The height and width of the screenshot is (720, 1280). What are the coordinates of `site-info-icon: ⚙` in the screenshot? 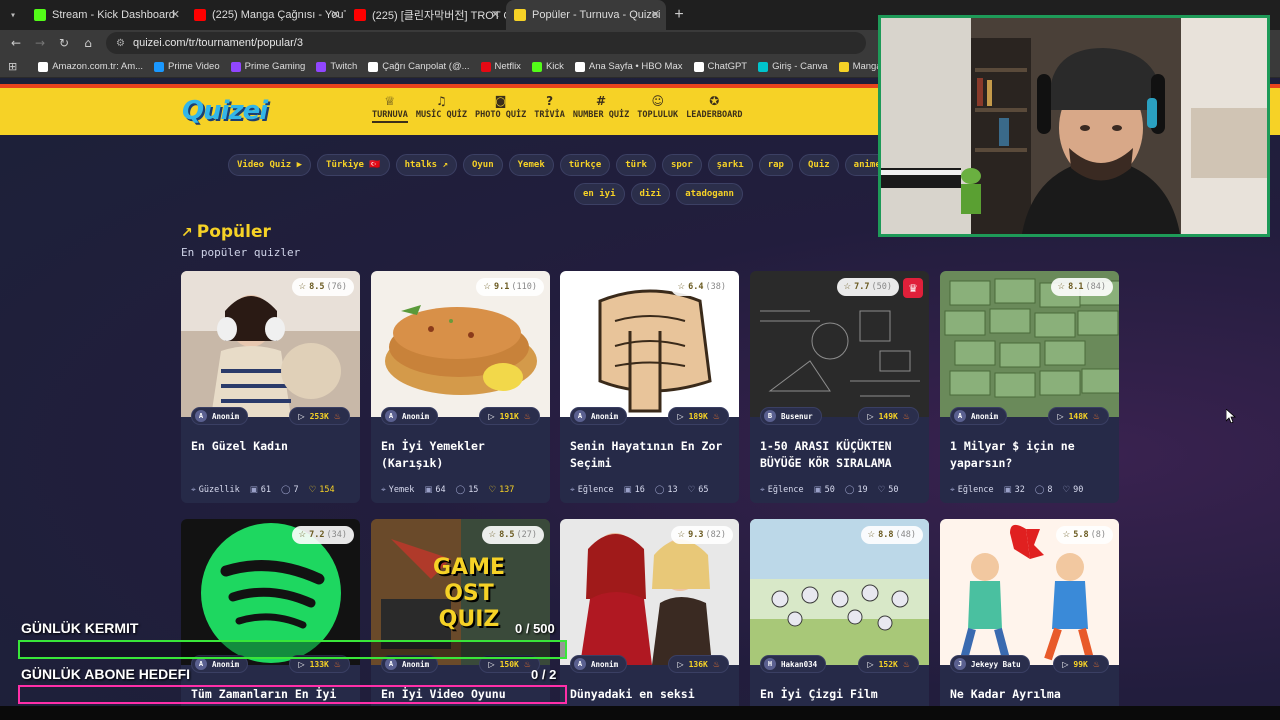 It's located at (120, 43).